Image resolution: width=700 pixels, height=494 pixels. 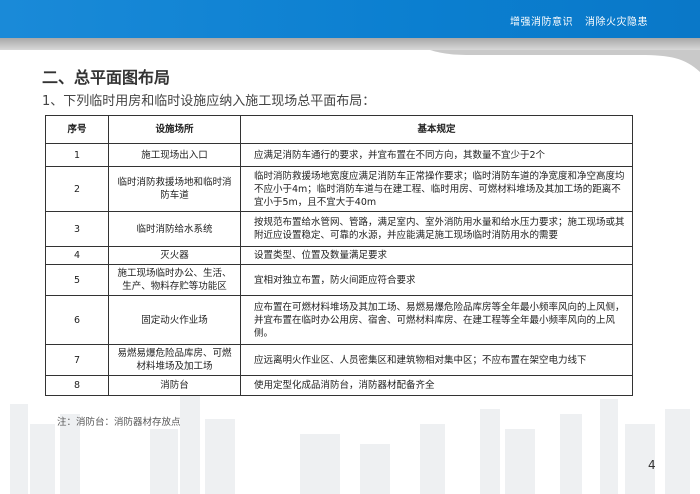 I want to click on slogan-part-2: 消除火灾隐患, so click(x=616, y=22).